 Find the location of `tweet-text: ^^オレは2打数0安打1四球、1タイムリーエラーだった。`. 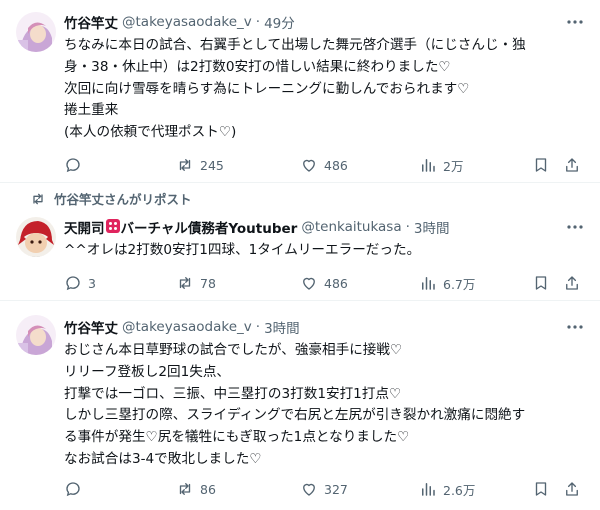

tweet-text: ^^オレは2打数0安打1四球、1タイムリーエラーだった。 is located at coordinates (324, 251).